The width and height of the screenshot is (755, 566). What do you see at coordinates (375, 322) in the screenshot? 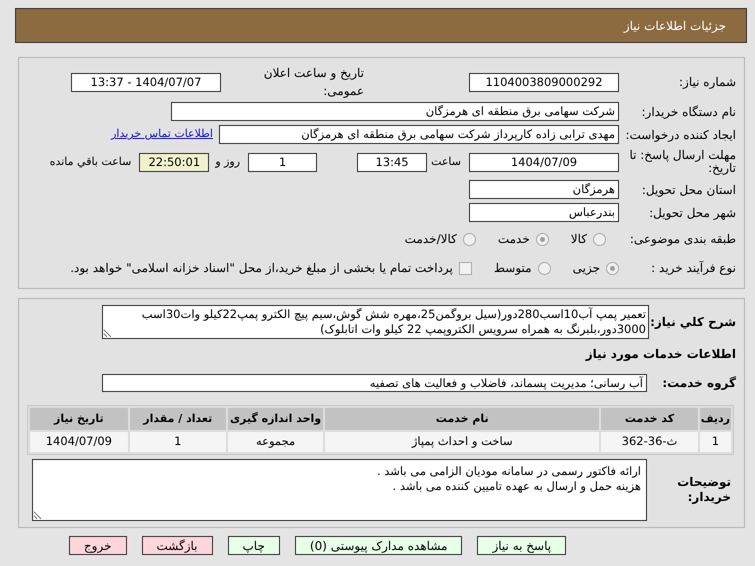
I see `description-field: تعمیر پمپ آب10اسب280دور(سیل بروگمن25،مهره شش گوش،سیم پیچ الکترو پمپ22کیلو وات30اسب 3000دور،بلبرنگ به همراه سرویس الکتروپمپ 22 کیلو وات اتابلوک)` at bounding box center [375, 322].